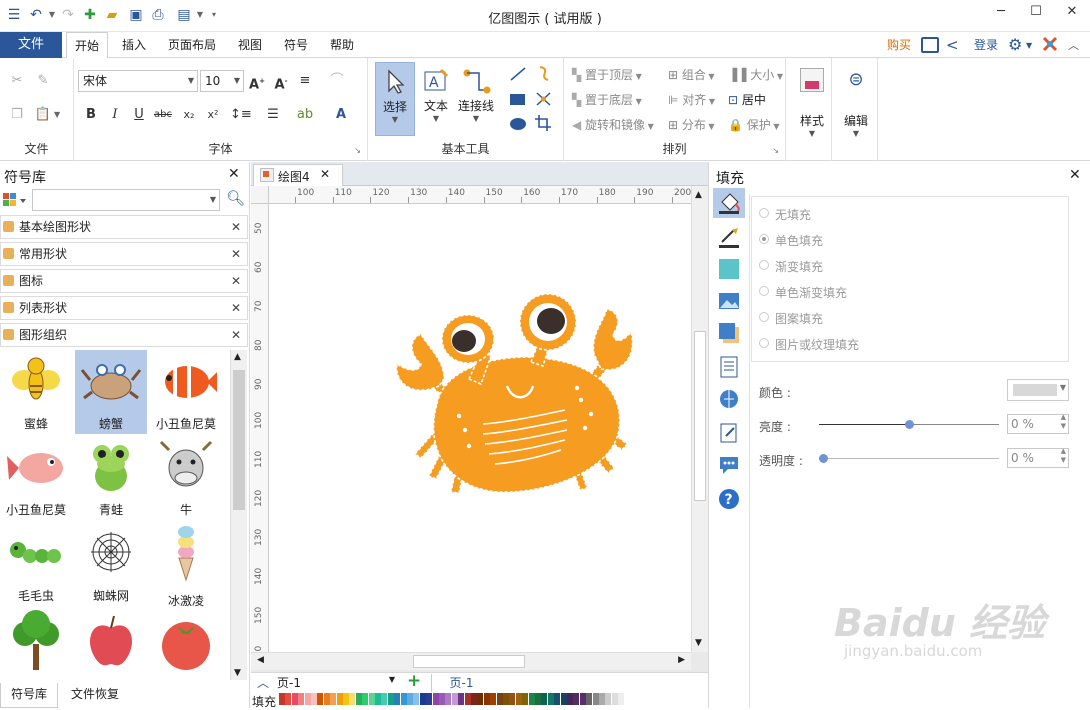 This screenshot has height=710, width=1090. What do you see at coordinates (436, 99) in the screenshot?
I see `text-tool-button: A 文本 ▼` at bounding box center [436, 99].